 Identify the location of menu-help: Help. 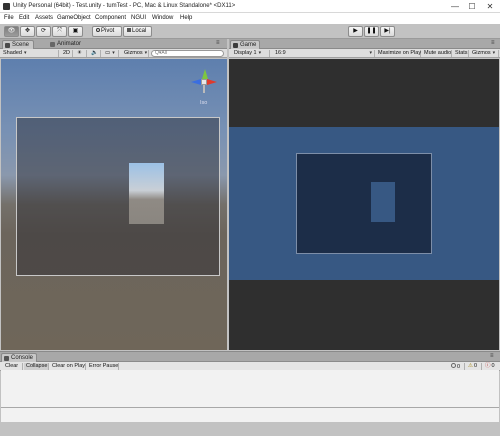
(186, 18).